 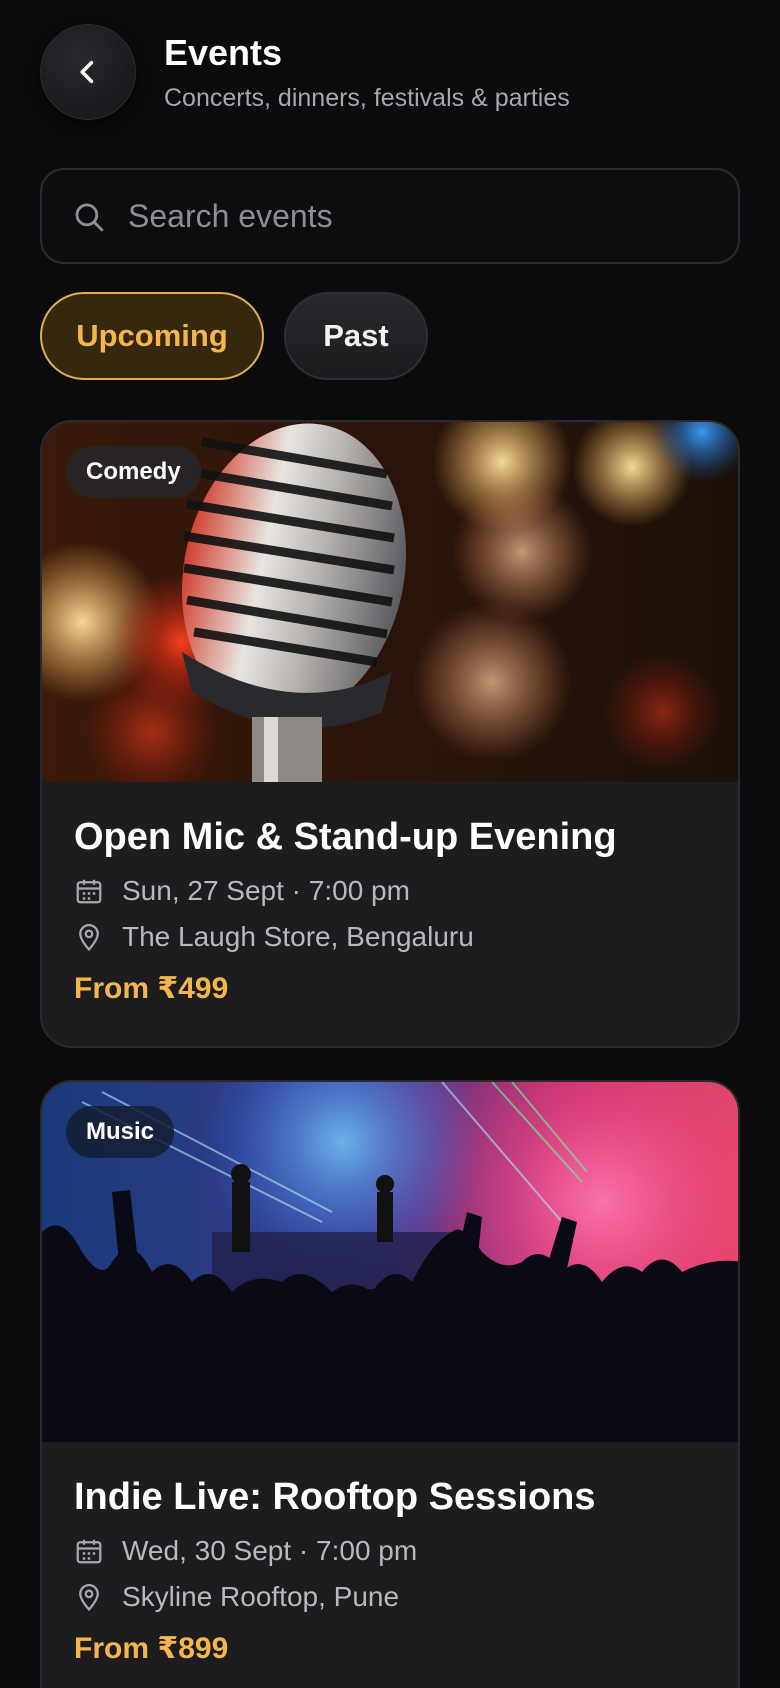 I want to click on event-title: Open Mic & Stand-up Evening, so click(x=345, y=837).